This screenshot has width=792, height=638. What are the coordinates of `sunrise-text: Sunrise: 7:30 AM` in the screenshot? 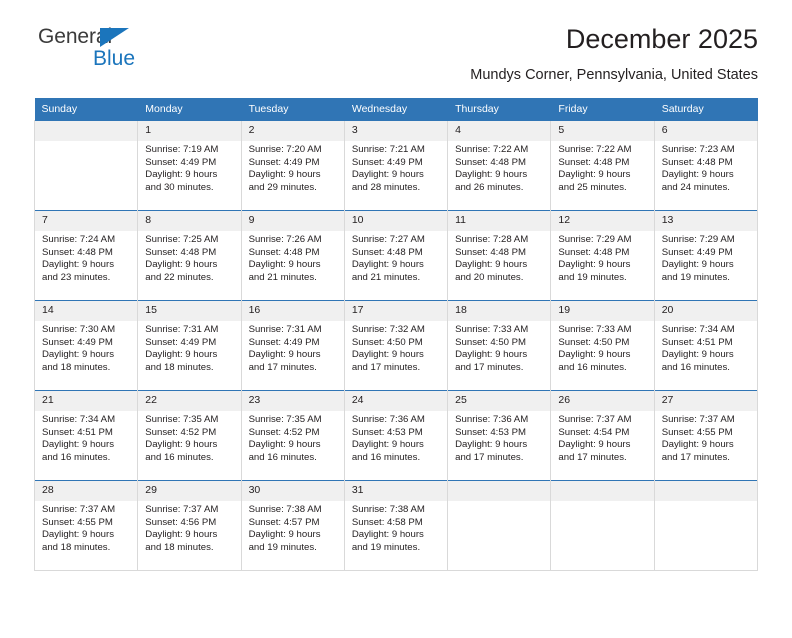 It's located at (79, 329).